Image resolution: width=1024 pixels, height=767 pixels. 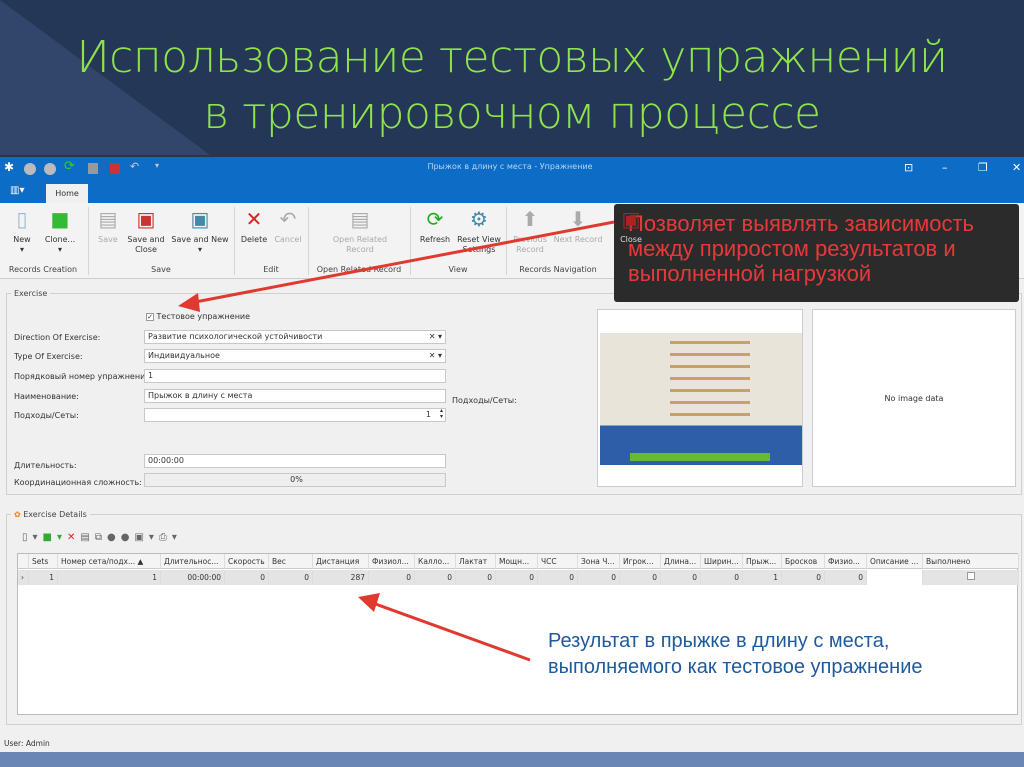 What do you see at coordinates (631, 239) in the screenshot?
I see `close-label: Close` at bounding box center [631, 239].